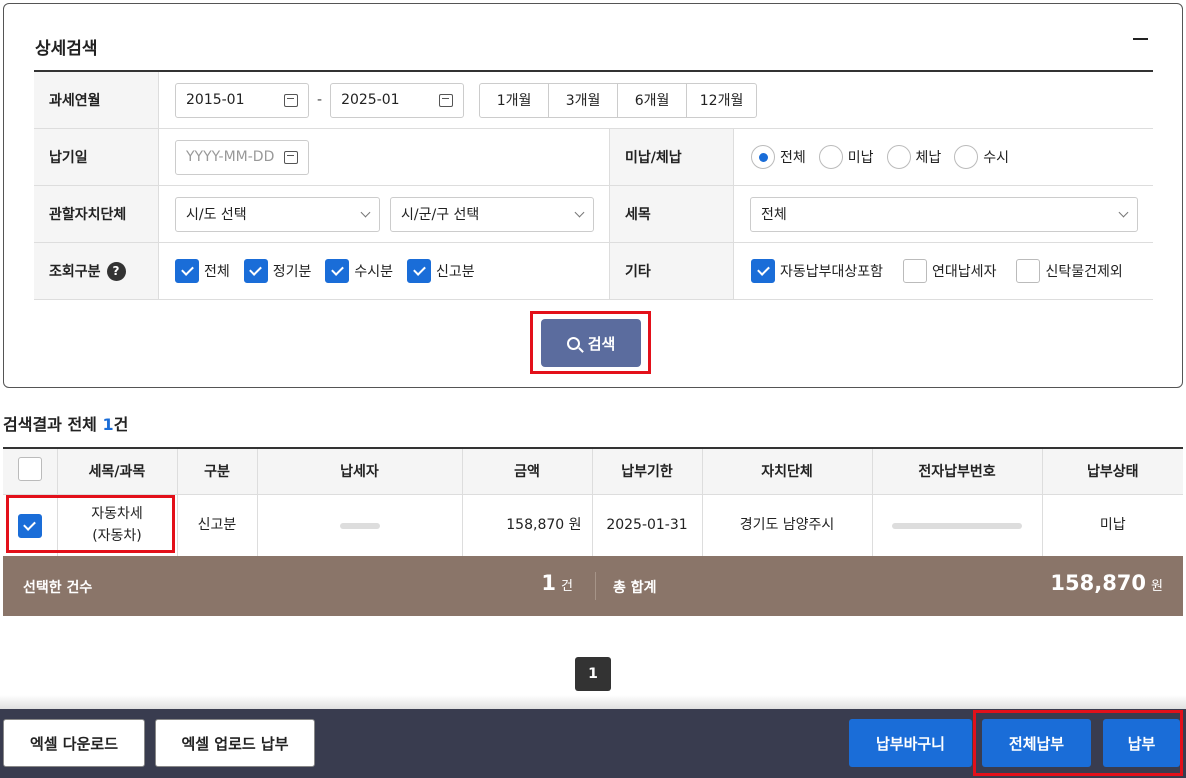  I want to click on date-from-input: 2015-01, so click(242, 100).